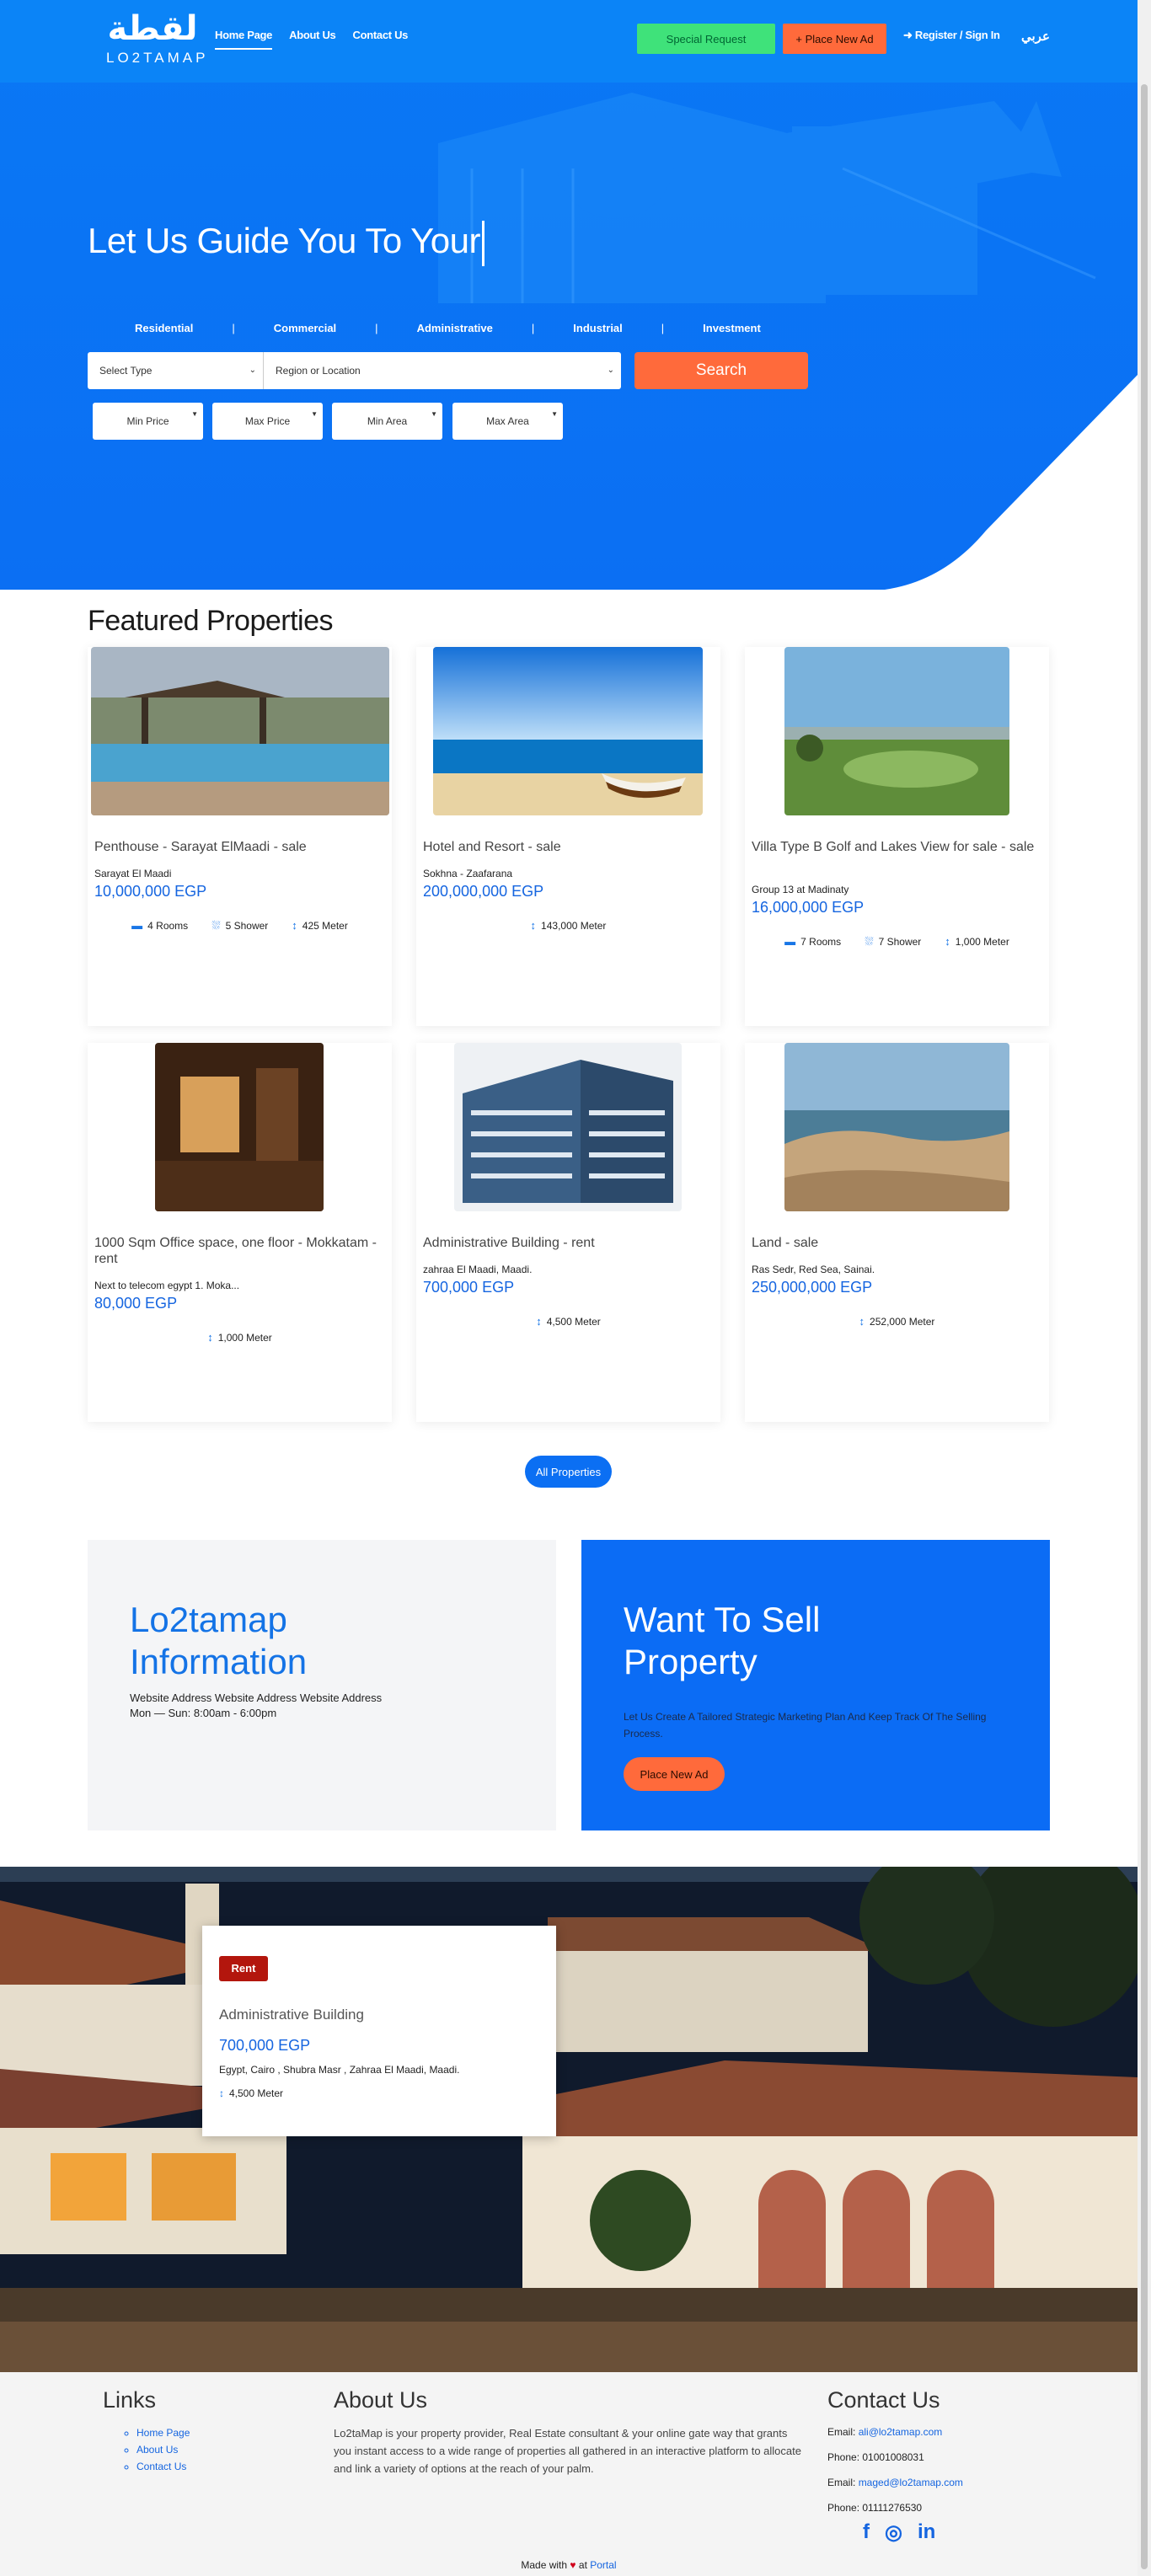 The width and height of the screenshot is (1151, 2576). Describe the element at coordinates (866, 2532) in the screenshot. I see `facebook-icon: f` at that location.